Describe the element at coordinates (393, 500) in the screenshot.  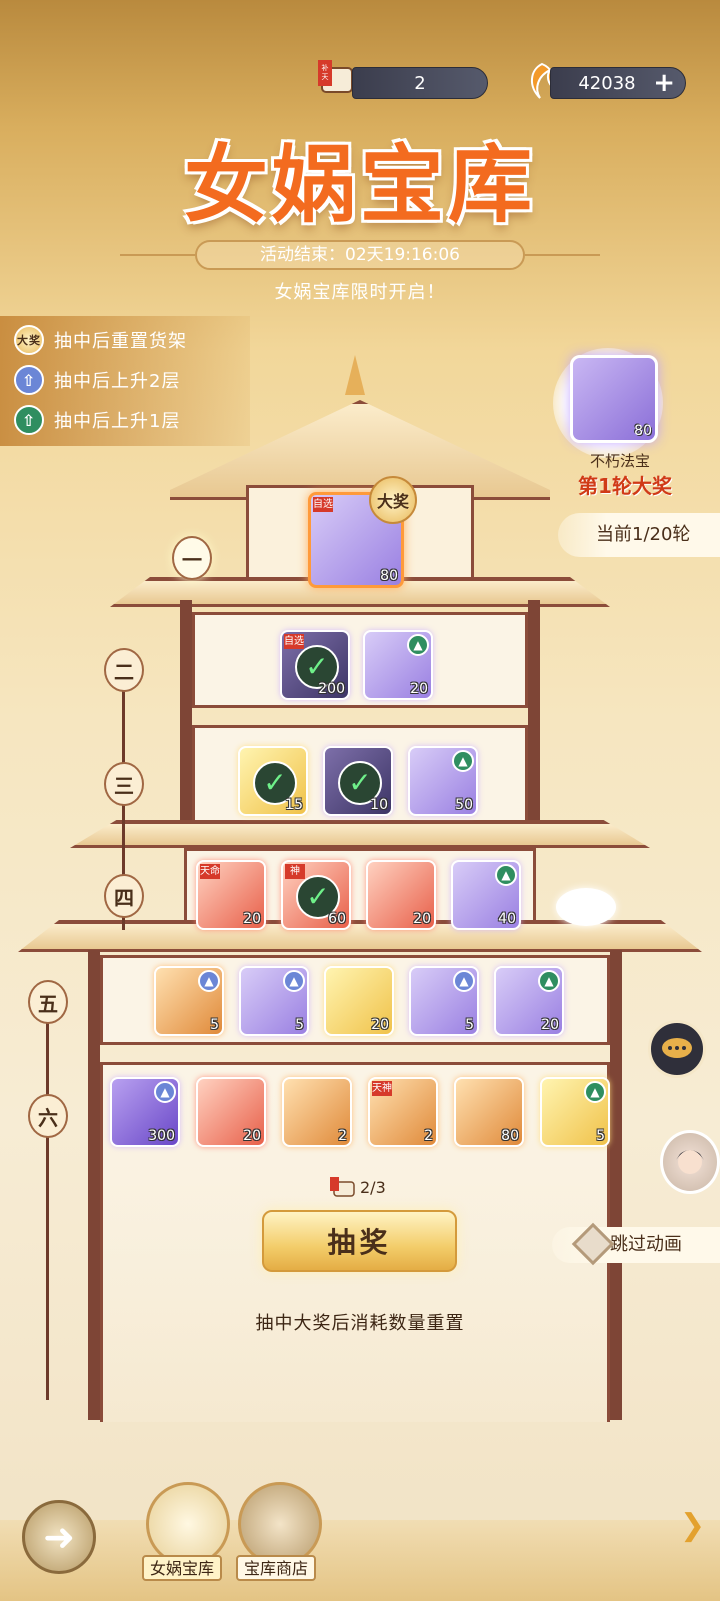
I see `grand-prize-badge: 大奖` at that location.